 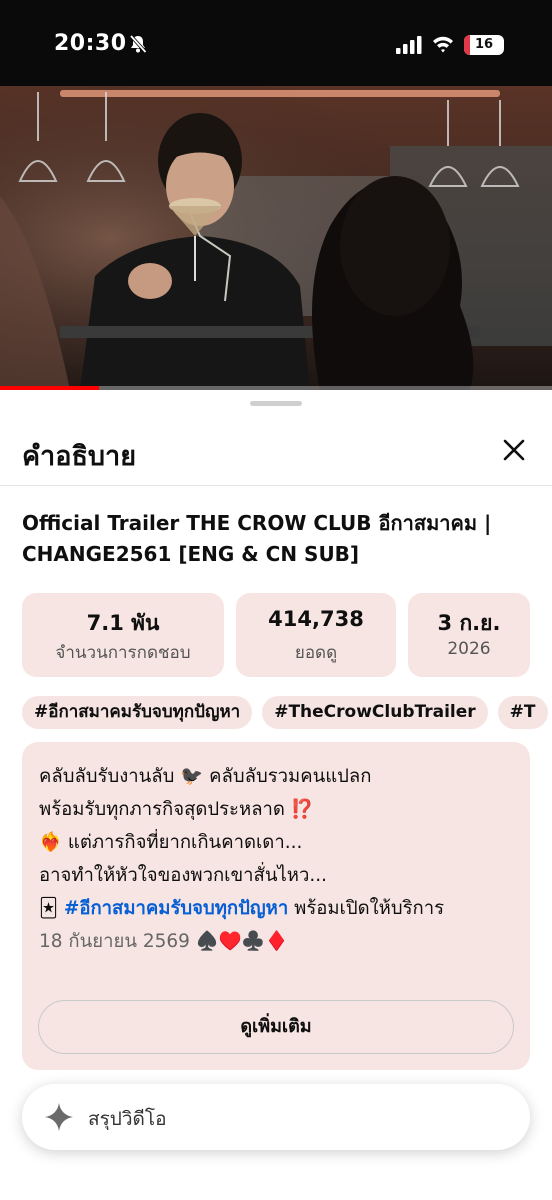 I want to click on hashtag-chip: #TheCrowClubTrailer, so click(x=375, y=712).